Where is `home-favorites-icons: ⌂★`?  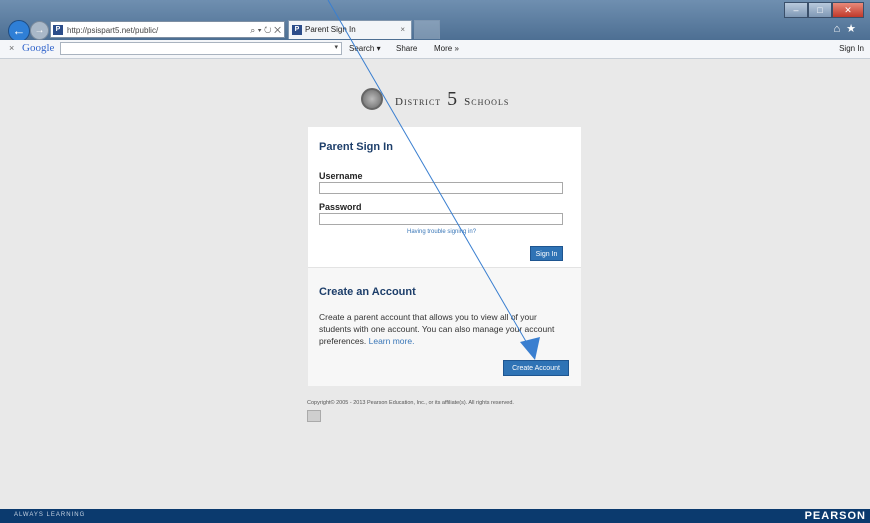 home-favorites-icons: ⌂★ is located at coordinates (847, 28).